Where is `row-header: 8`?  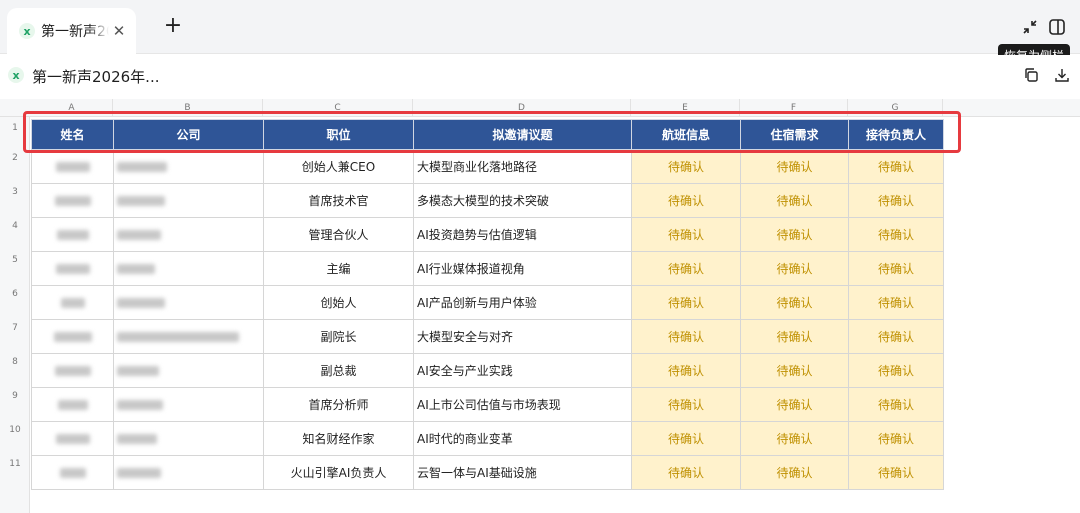 row-header: 8 is located at coordinates (15, 362).